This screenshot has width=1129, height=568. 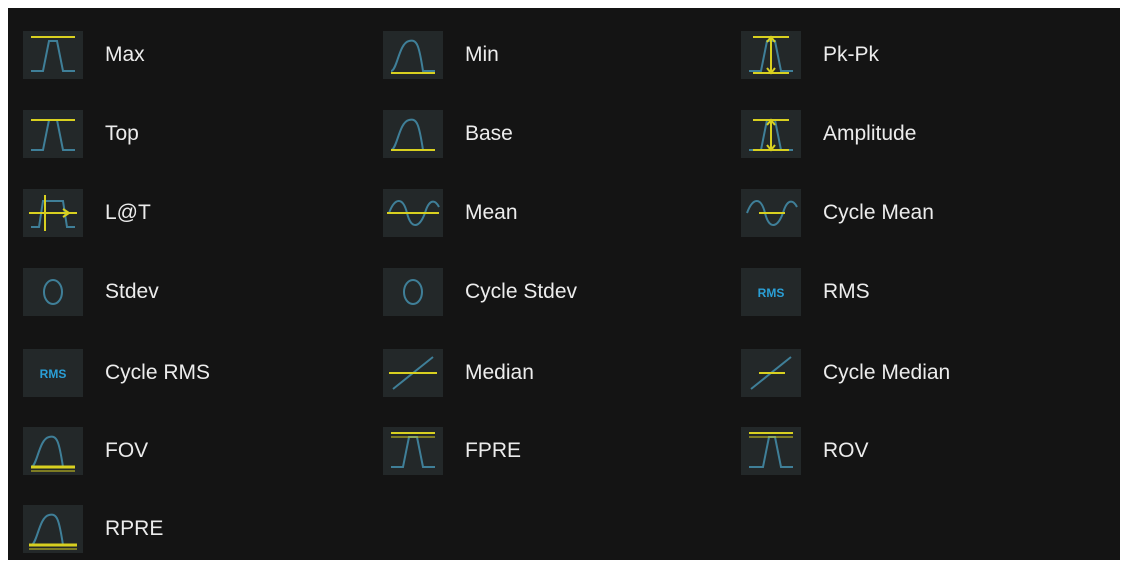 What do you see at coordinates (771, 373) in the screenshot?
I see `cycle-median-icon` at bounding box center [771, 373].